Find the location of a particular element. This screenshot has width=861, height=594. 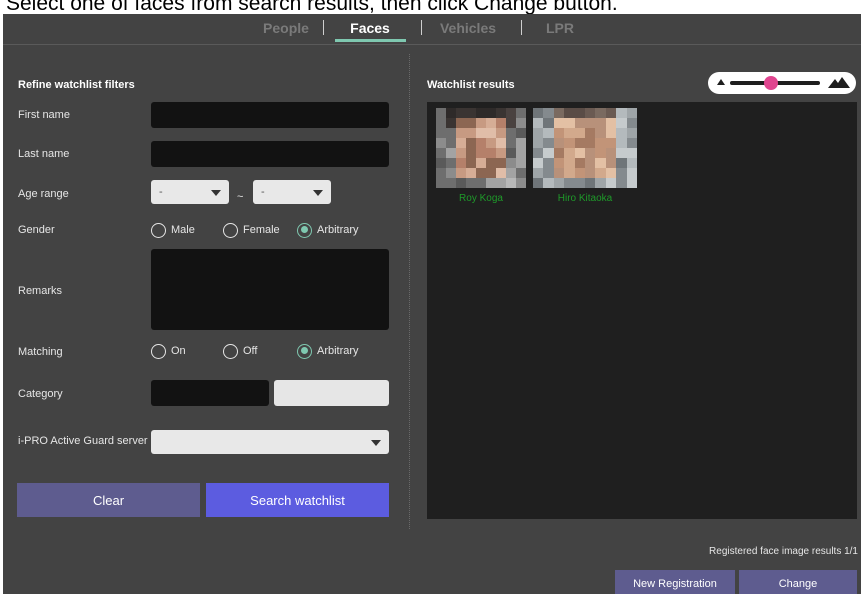

tab-vehicles: Vehicles is located at coordinates (468, 28).